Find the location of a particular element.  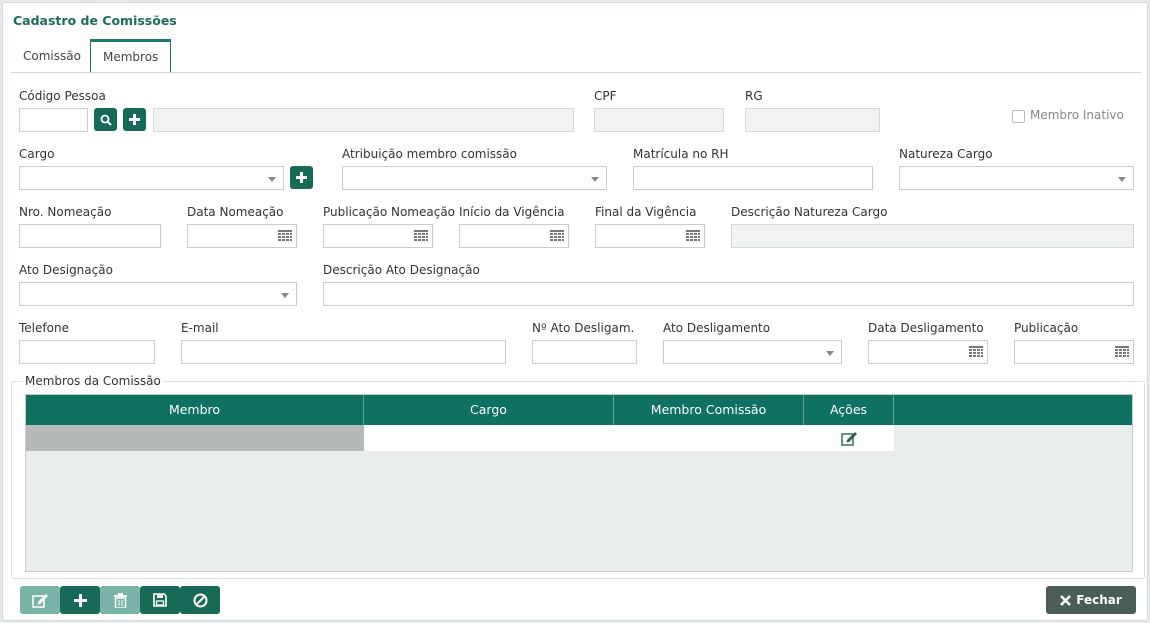

ato-desligamento-label: Ato Desligamento is located at coordinates (717, 328).